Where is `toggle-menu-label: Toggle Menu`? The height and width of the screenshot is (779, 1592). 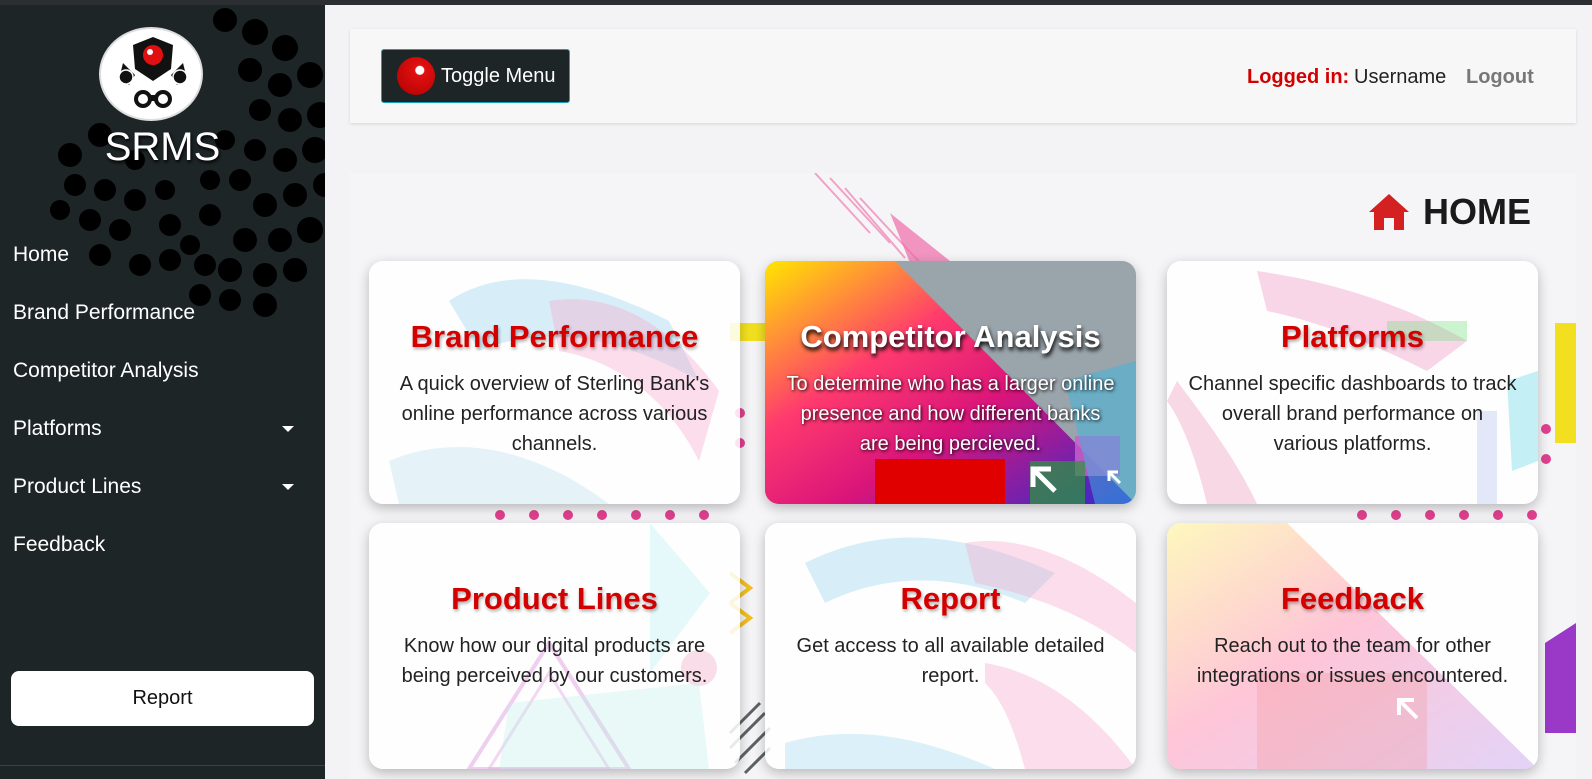 toggle-menu-label: Toggle Menu is located at coordinates (498, 75).